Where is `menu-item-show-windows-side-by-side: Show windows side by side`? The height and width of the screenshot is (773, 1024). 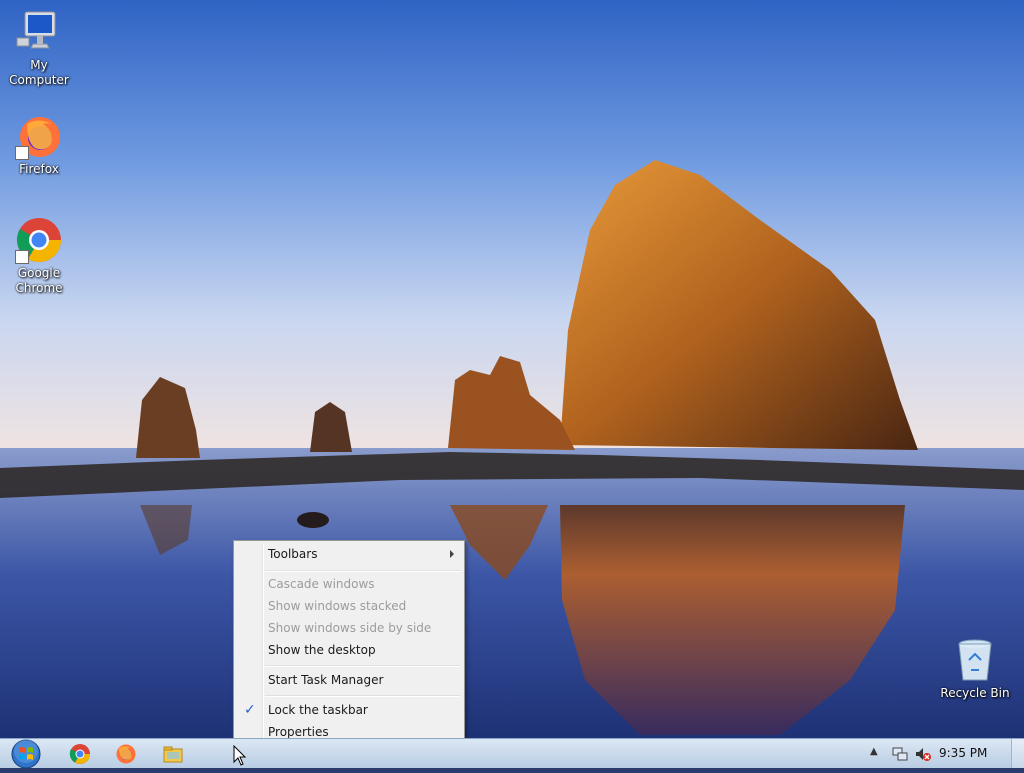 menu-item-show-windows-side-by-side: Show windows side by side is located at coordinates (349, 628).